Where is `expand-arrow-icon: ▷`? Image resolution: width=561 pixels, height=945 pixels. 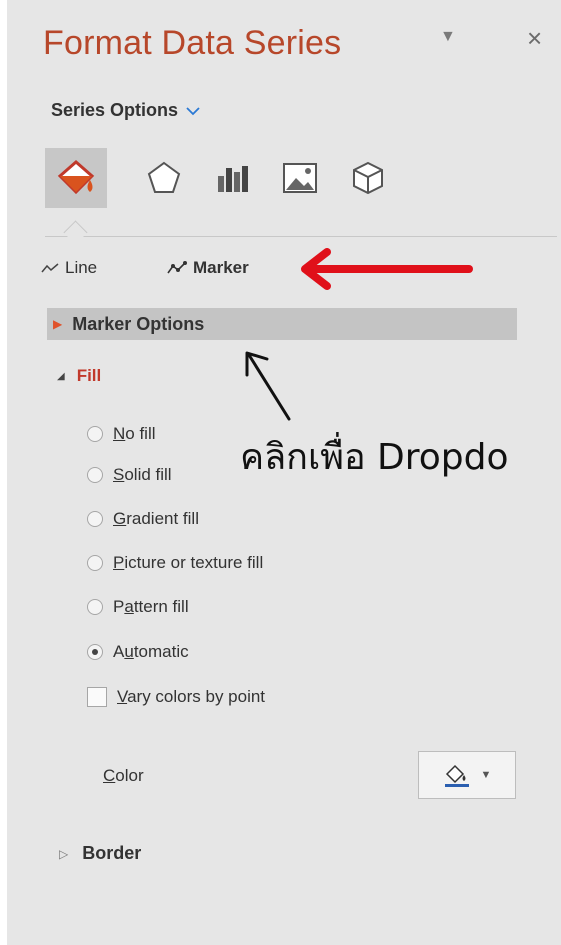 expand-arrow-icon: ▷ is located at coordinates (64, 853).